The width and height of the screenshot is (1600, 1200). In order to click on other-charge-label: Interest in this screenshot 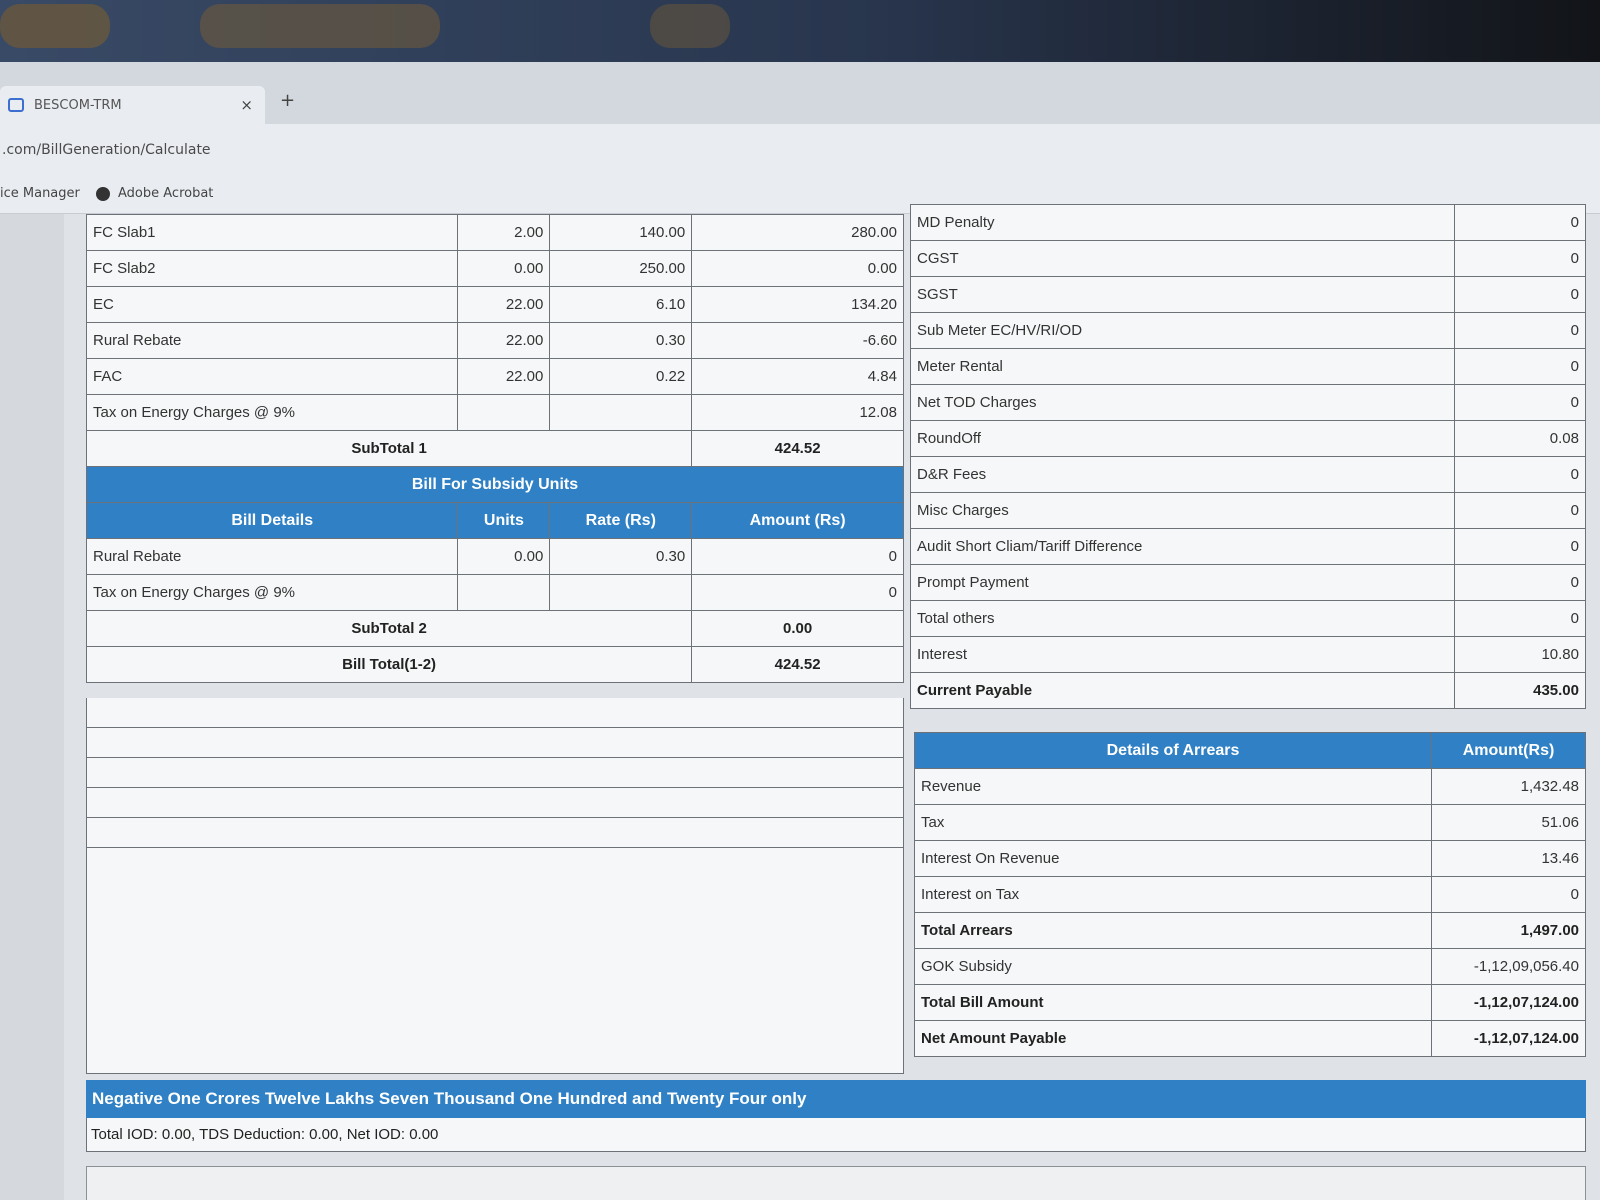, I will do `click(1182, 654)`.